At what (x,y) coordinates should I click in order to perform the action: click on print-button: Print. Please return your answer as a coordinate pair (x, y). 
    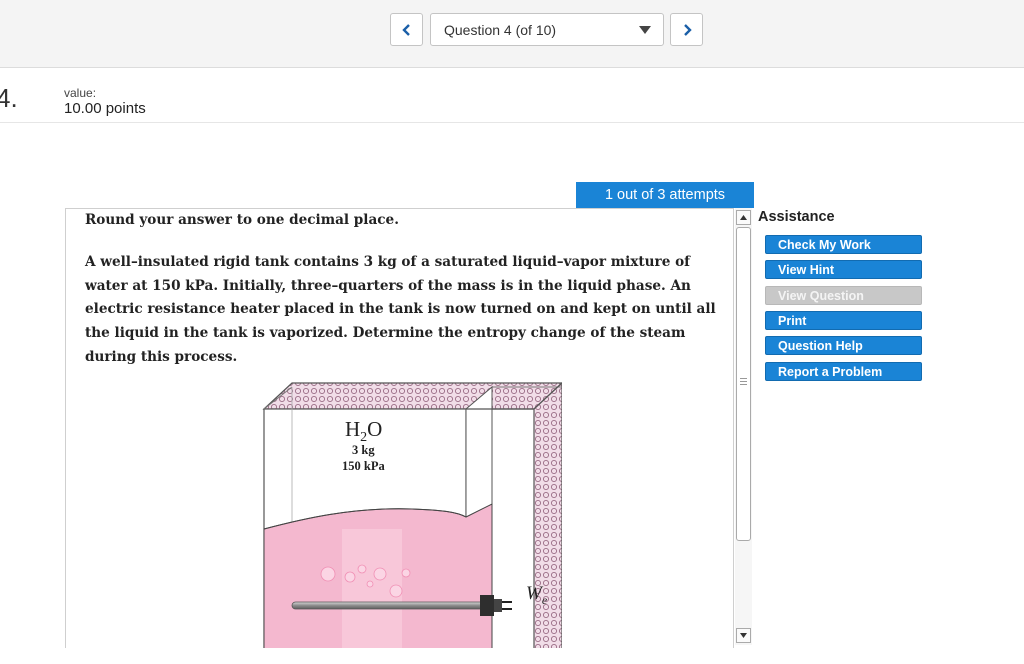
    Looking at the image, I should click on (843, 320).